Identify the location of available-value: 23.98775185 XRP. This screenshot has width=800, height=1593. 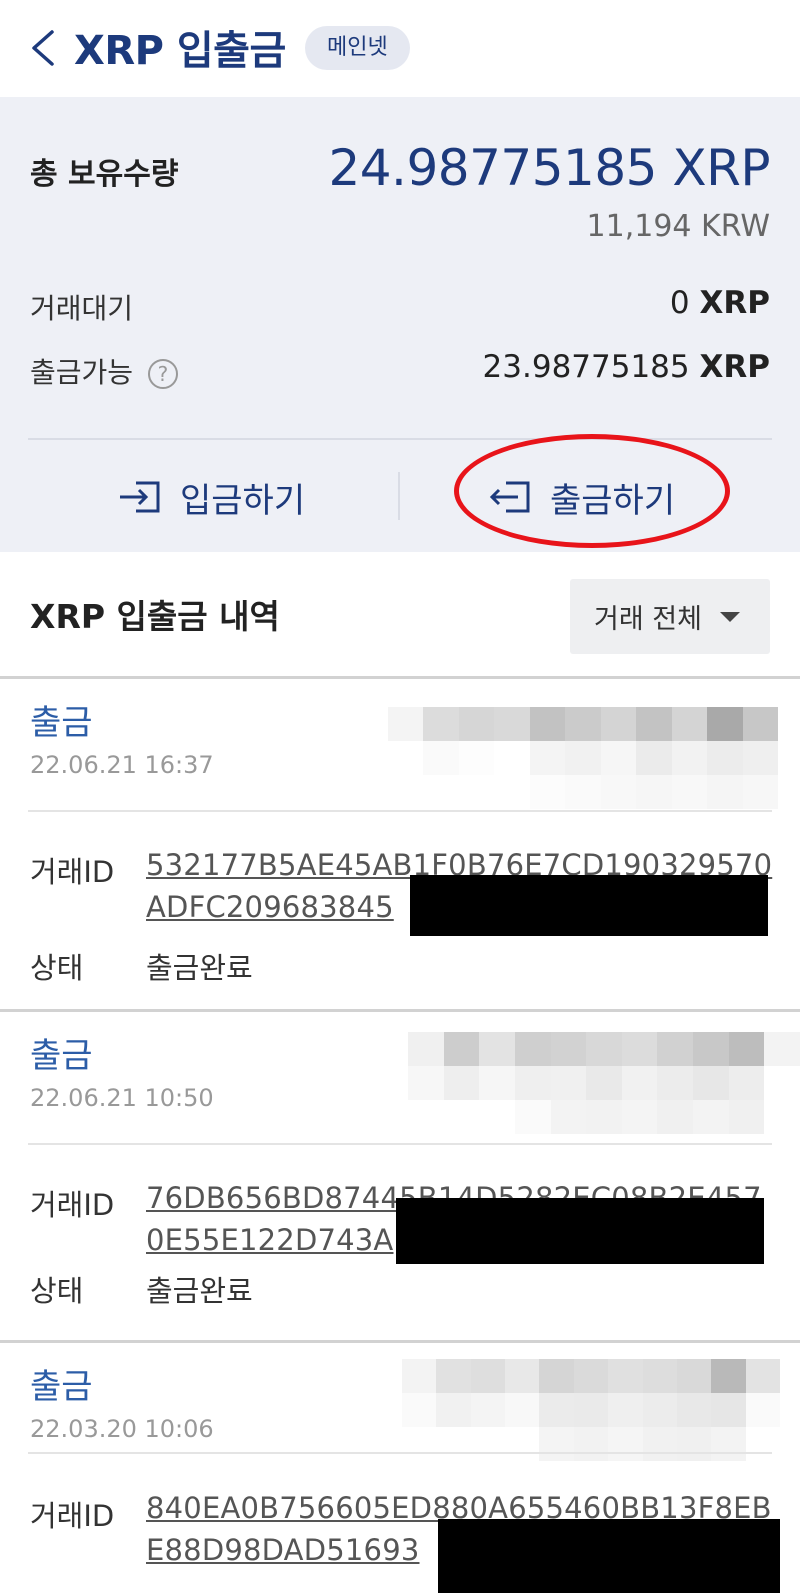
(626, 367).